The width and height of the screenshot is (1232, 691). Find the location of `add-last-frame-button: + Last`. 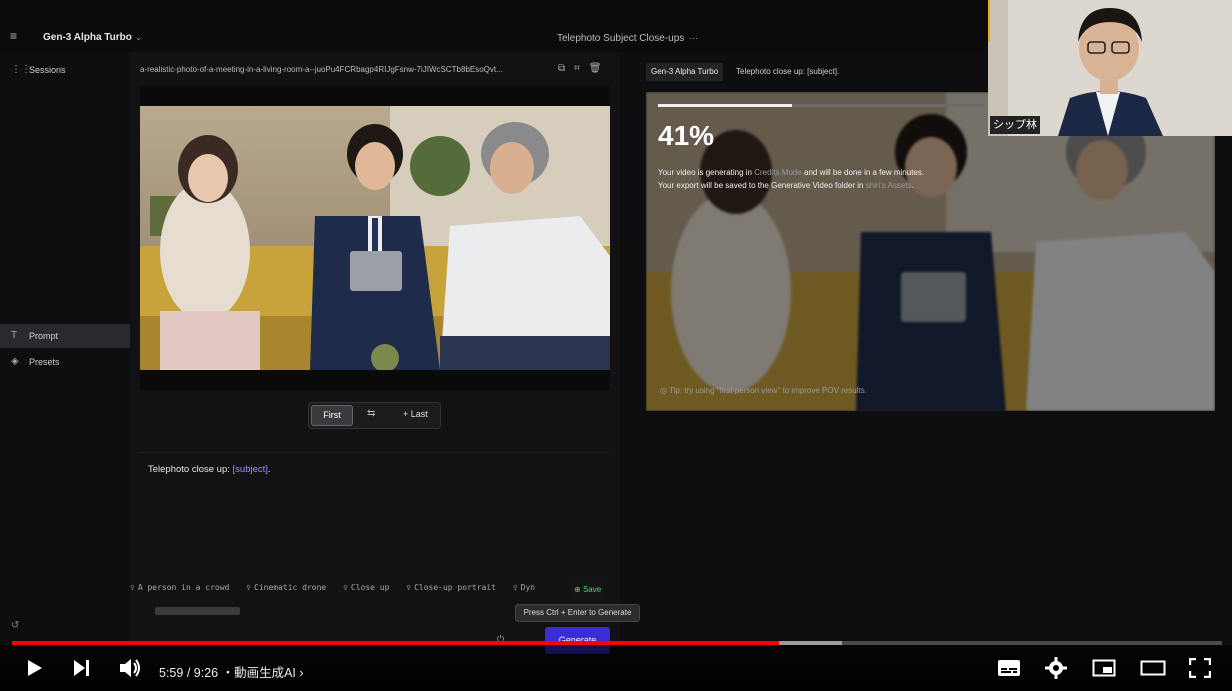

add-last-frame-button: + Last is located at coordinates (415, 414).